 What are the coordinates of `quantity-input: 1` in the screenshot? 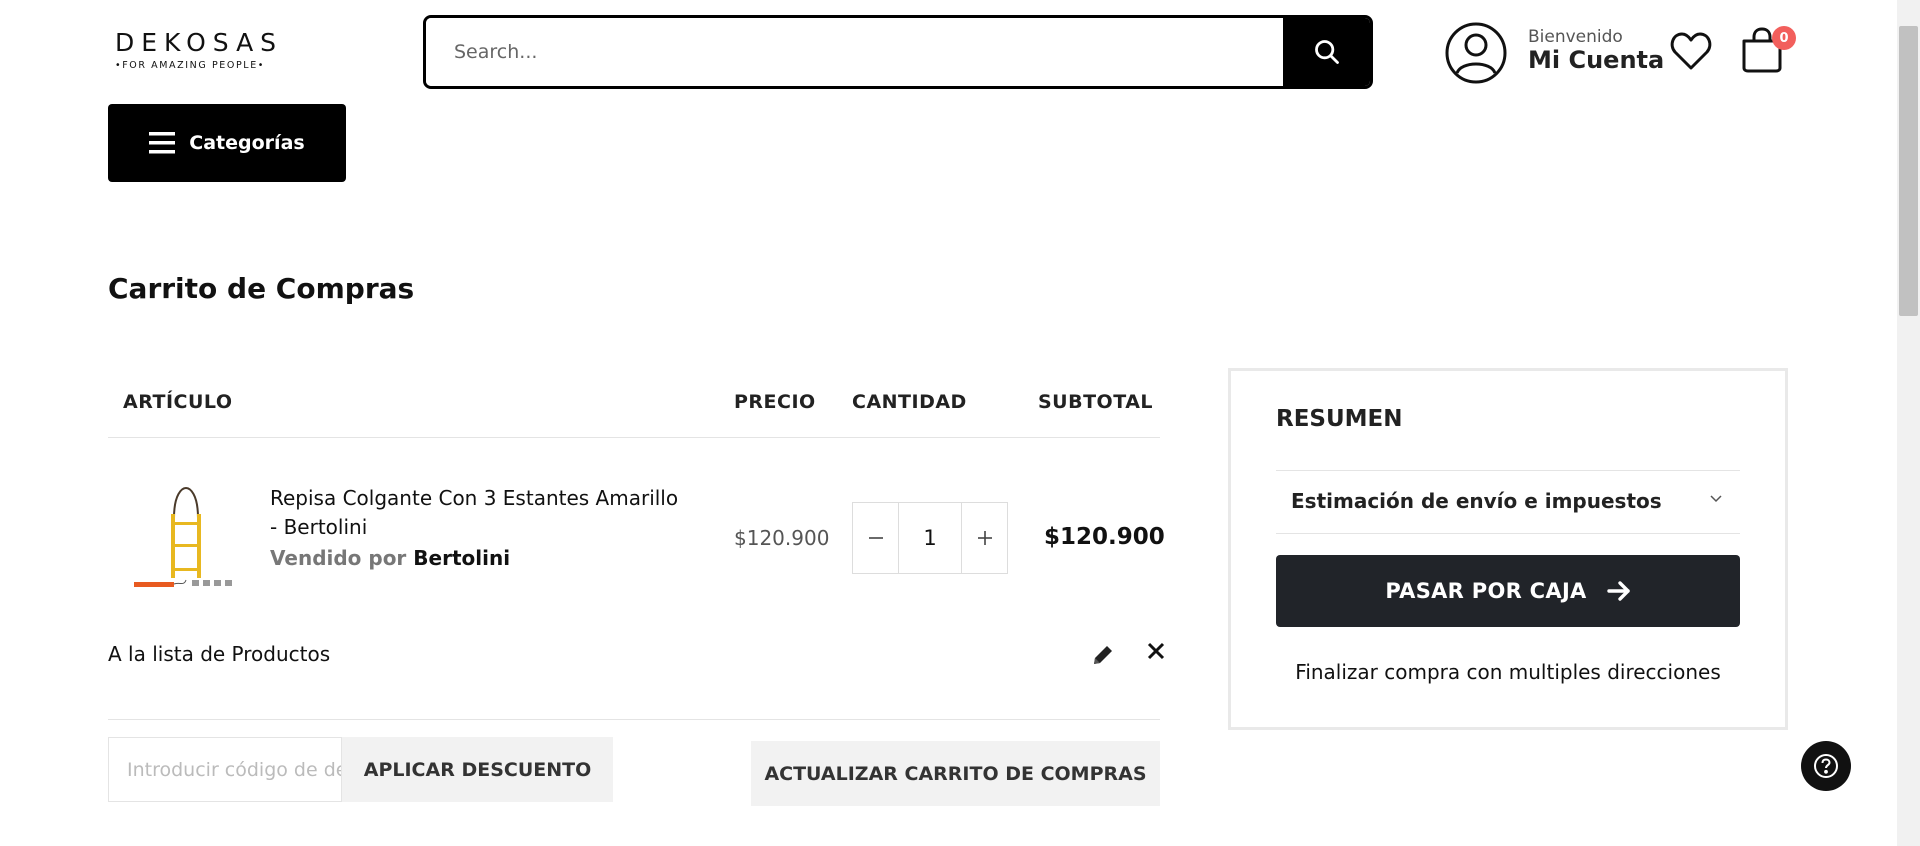 It's located at (930, 538).